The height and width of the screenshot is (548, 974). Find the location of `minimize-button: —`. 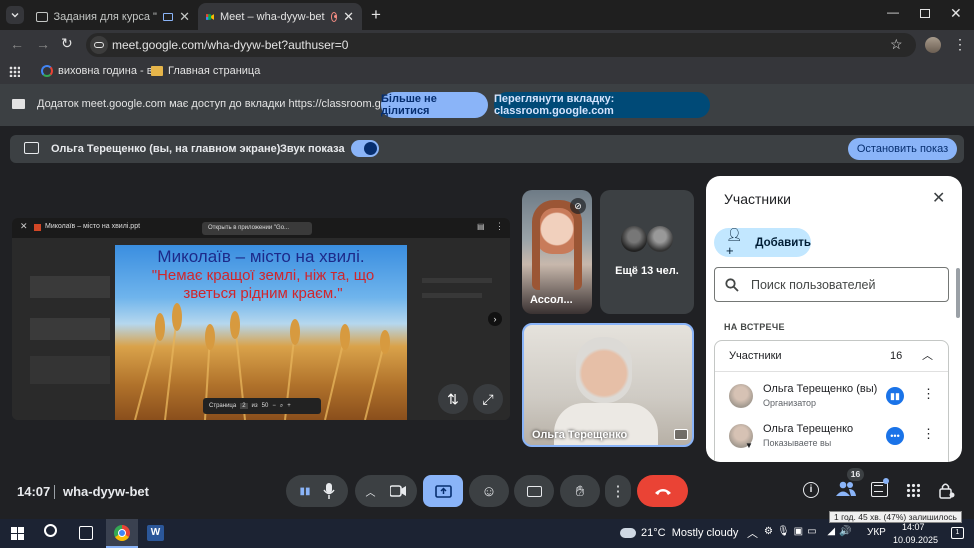

minimize-button: — is located at coordinates (893, 12).